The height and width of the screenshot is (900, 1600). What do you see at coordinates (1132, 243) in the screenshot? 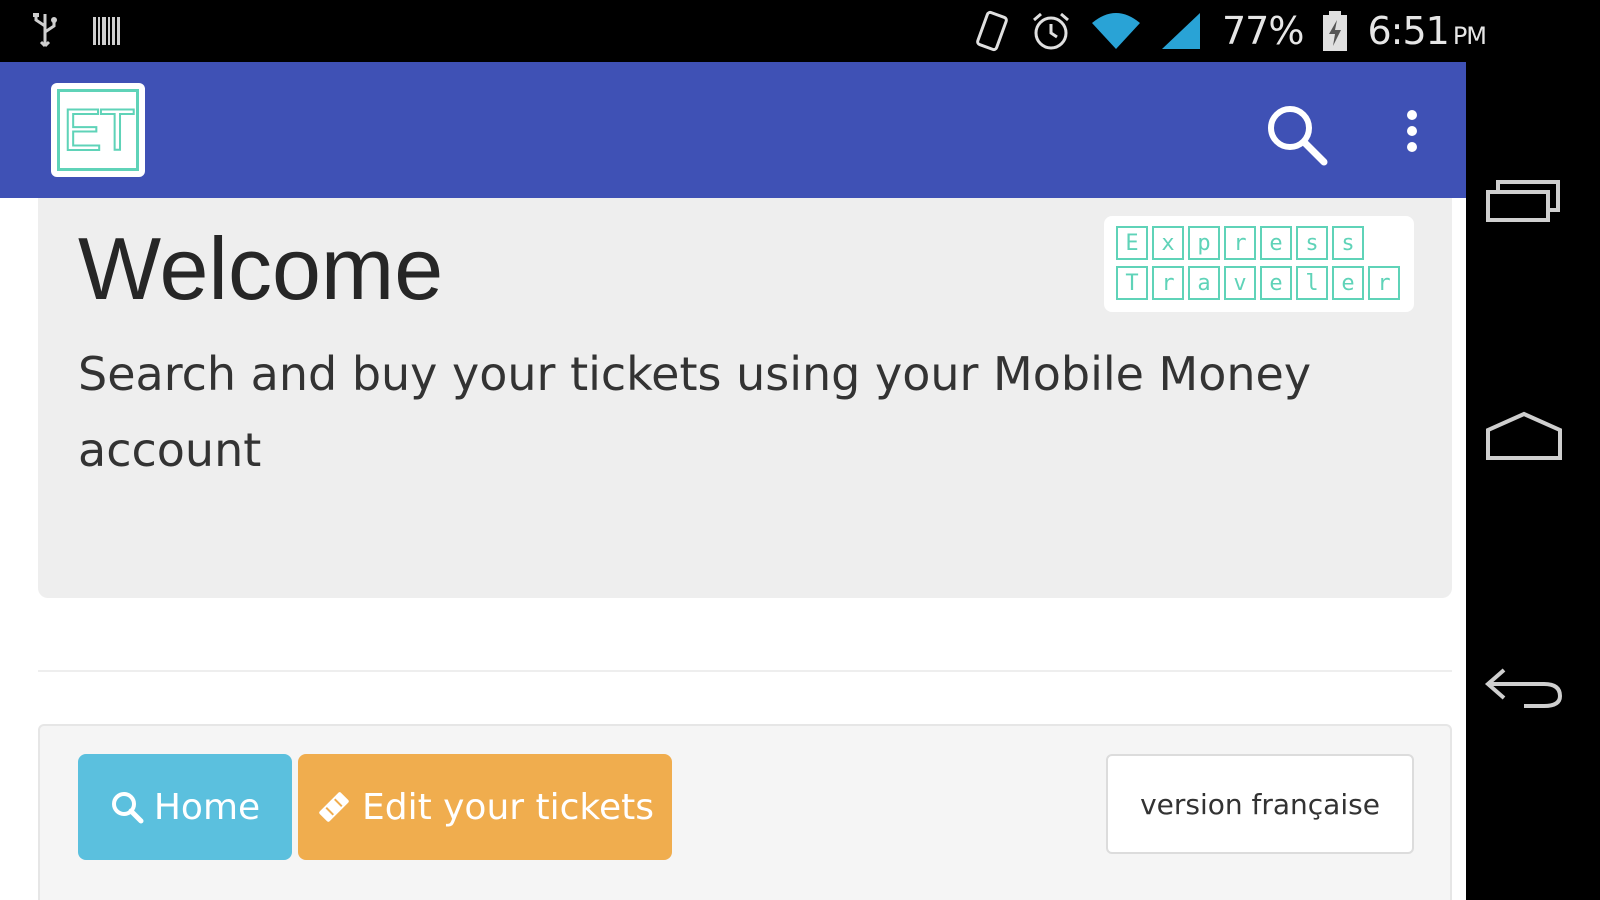
I see `brand-letter-tile: E` at bounding box center [1132, 243].